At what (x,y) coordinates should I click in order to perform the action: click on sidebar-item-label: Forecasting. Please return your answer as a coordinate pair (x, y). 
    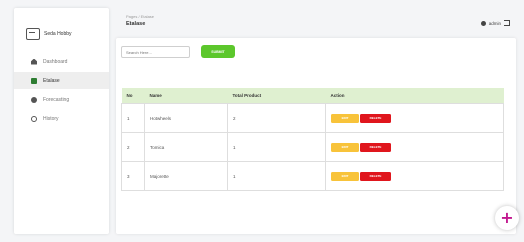
    Looking at the image, I should click on (56, 99).